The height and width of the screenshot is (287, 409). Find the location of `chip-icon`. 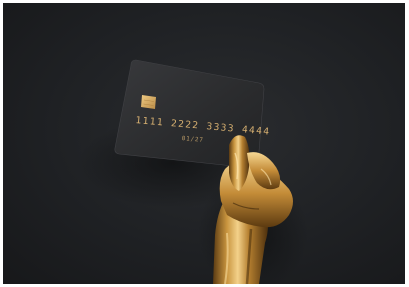

chip-icon is located at coordinates (148, 102).